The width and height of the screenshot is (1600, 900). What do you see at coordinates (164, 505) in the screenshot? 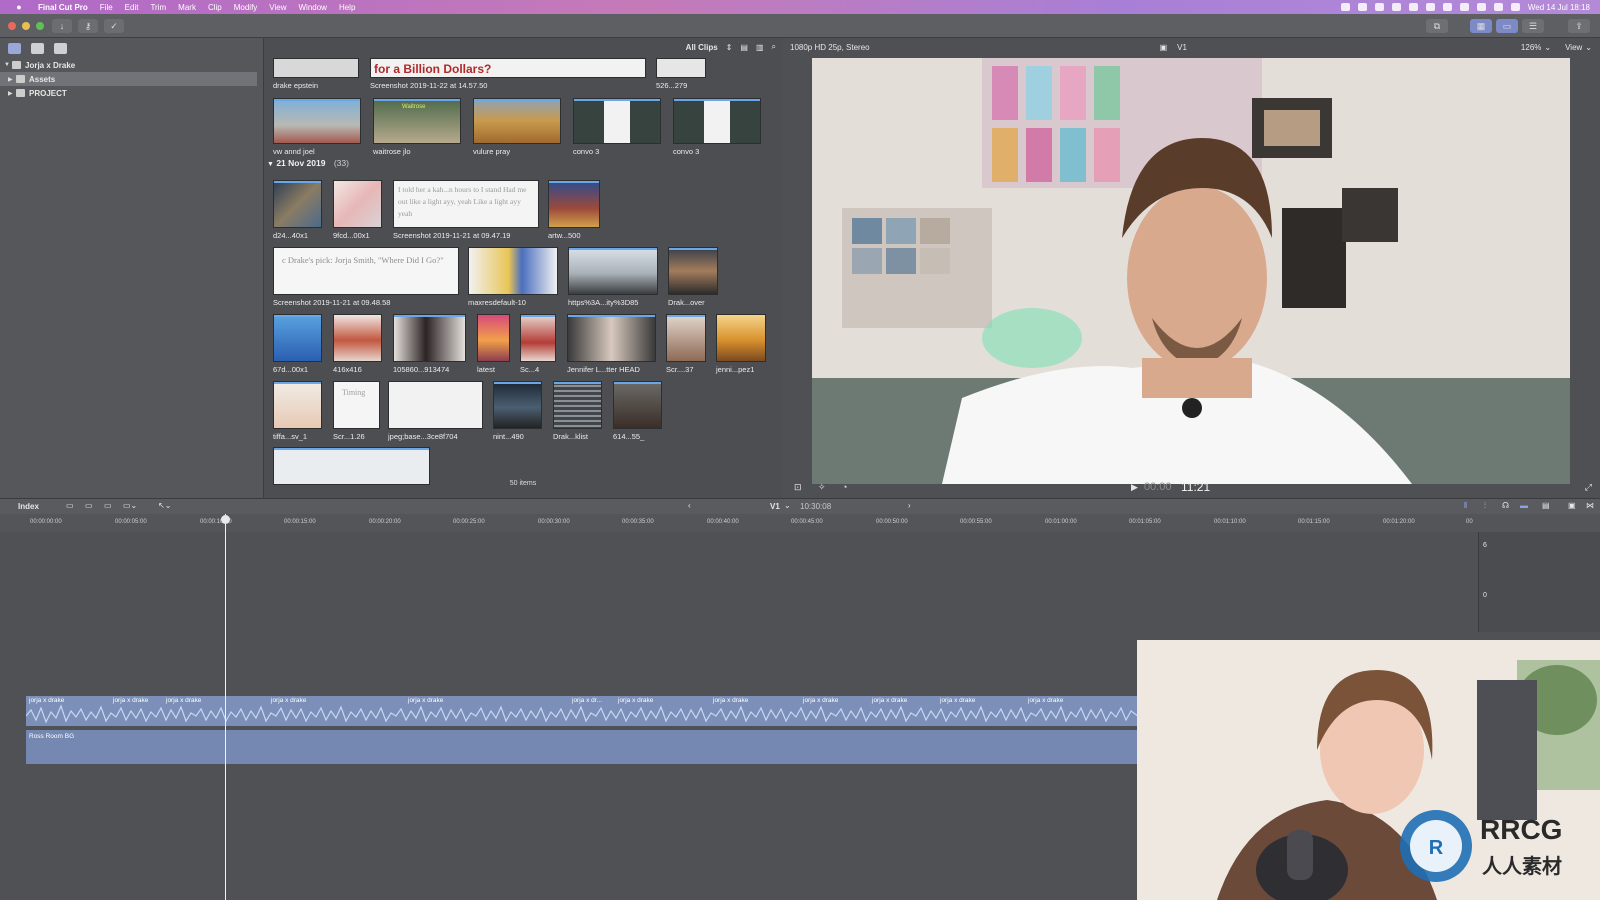
I see `select-tool-icon: ↖⌄` at bounding box center [164, 505].